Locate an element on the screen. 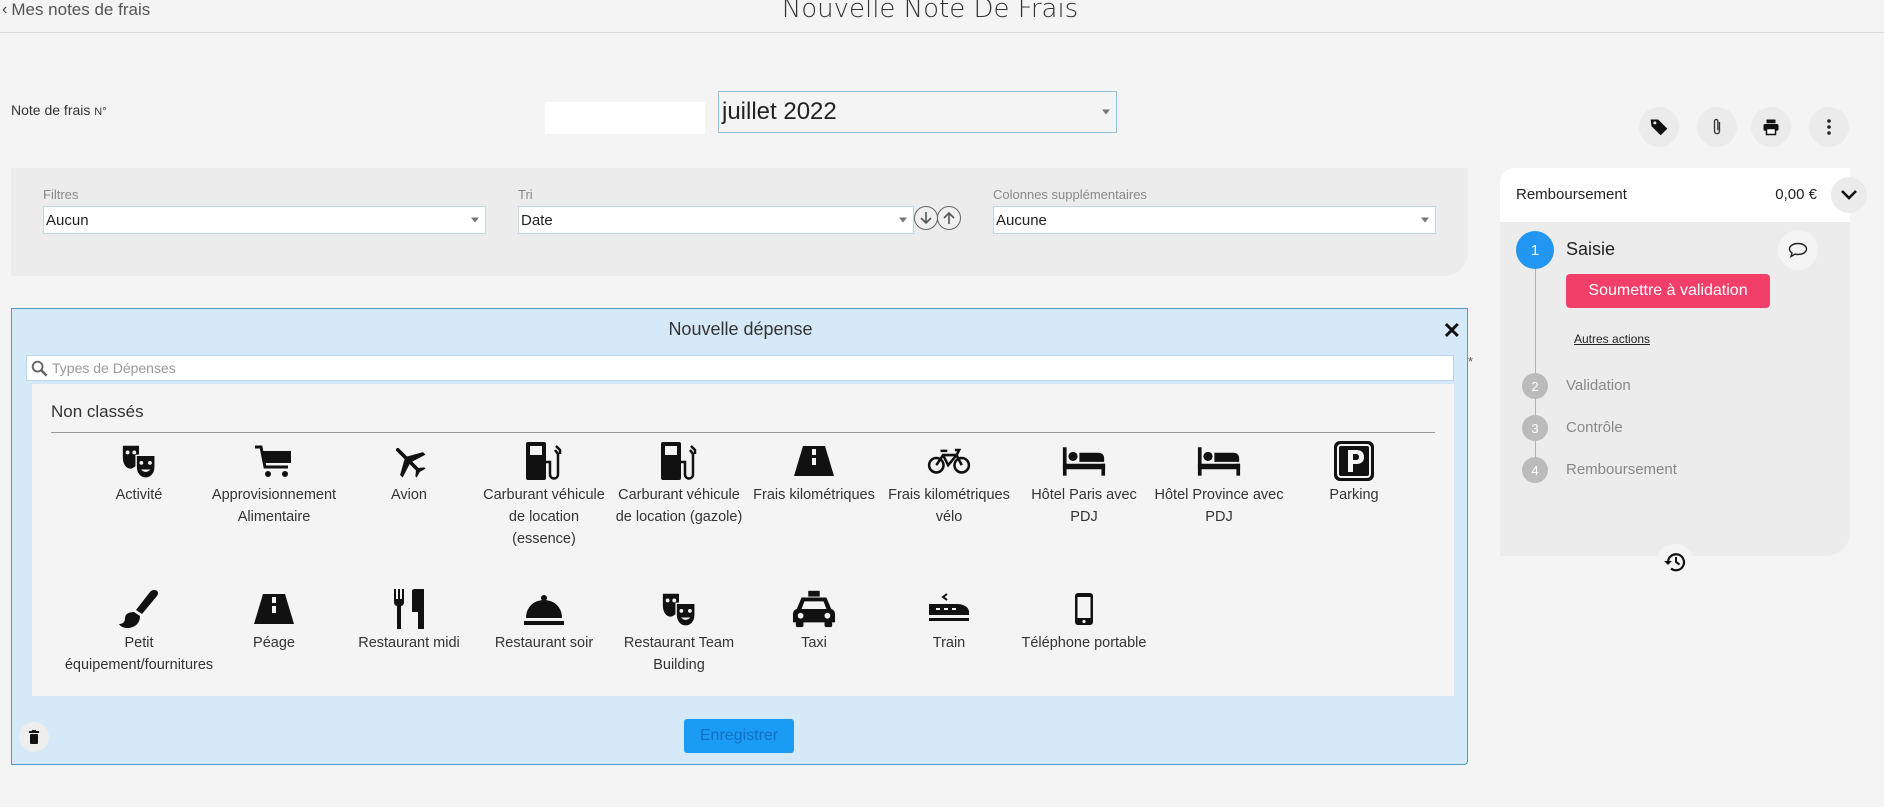 This screenshot has height=807, width=1884. taxi-icon is located at coordinates (814, 609).